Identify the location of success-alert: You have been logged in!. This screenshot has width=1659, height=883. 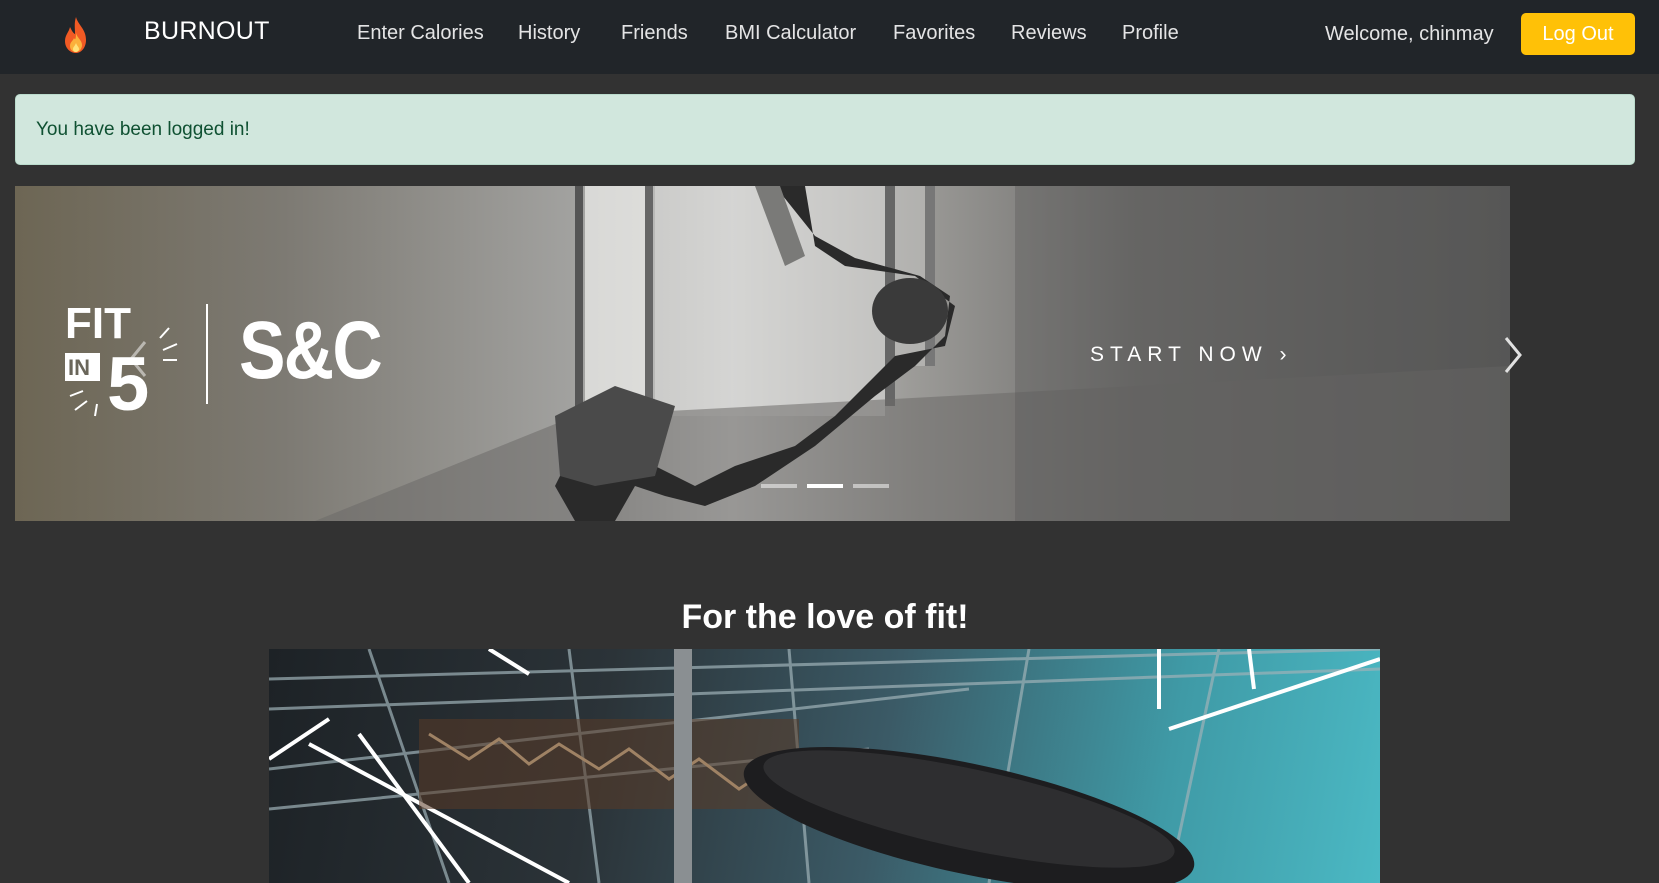
(825, 129).